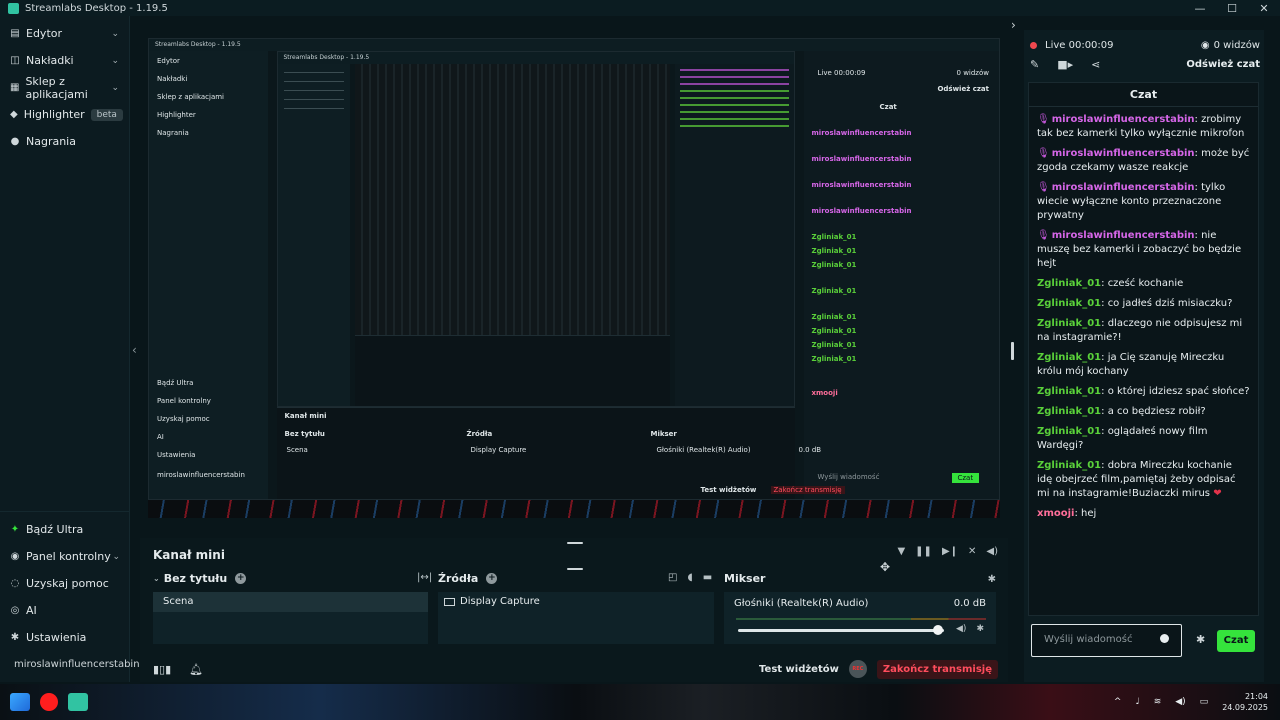 The width and height of the screenshot is (1280, 720). I want to click on chat-message: Zgliniak_01: a co będziesz robił?, so click(1143, 412).